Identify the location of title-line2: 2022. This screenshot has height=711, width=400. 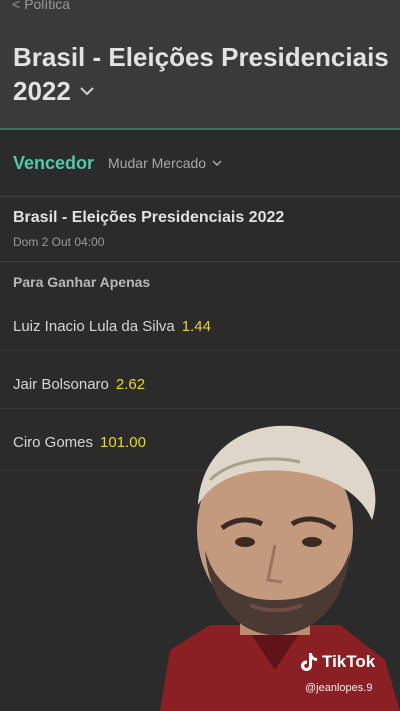
(54, 91).